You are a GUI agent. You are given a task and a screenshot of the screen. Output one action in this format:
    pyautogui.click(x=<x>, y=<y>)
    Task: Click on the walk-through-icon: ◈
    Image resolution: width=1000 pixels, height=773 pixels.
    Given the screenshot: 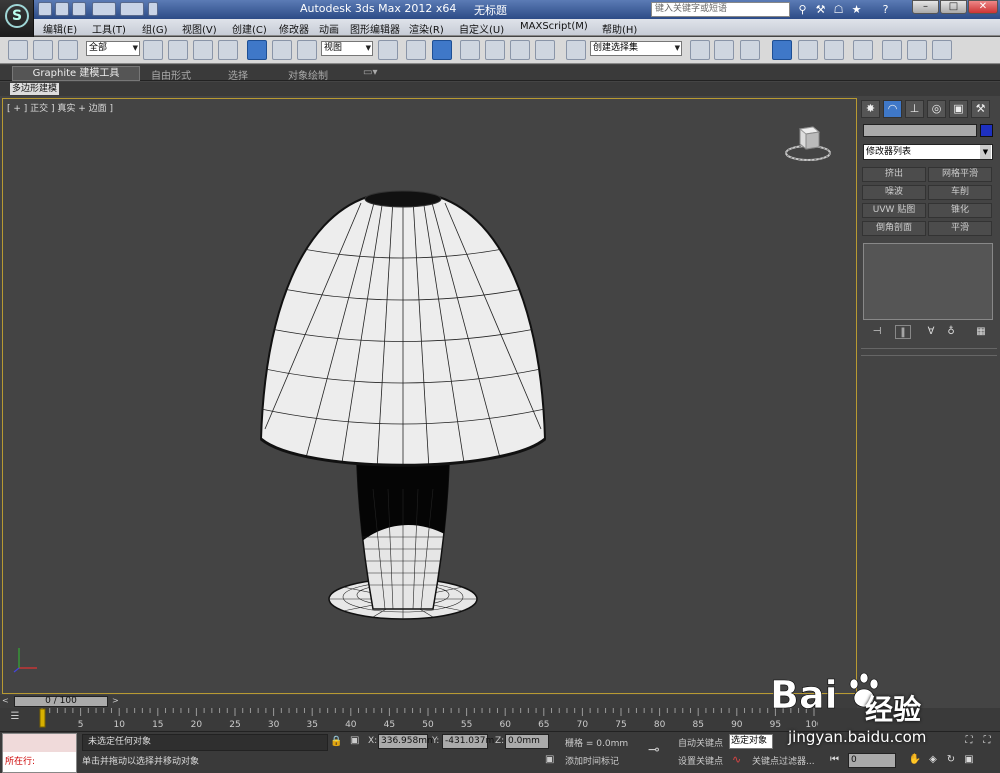 What is the action you would take?
    pyautogui.click(x=933, y=760)
    